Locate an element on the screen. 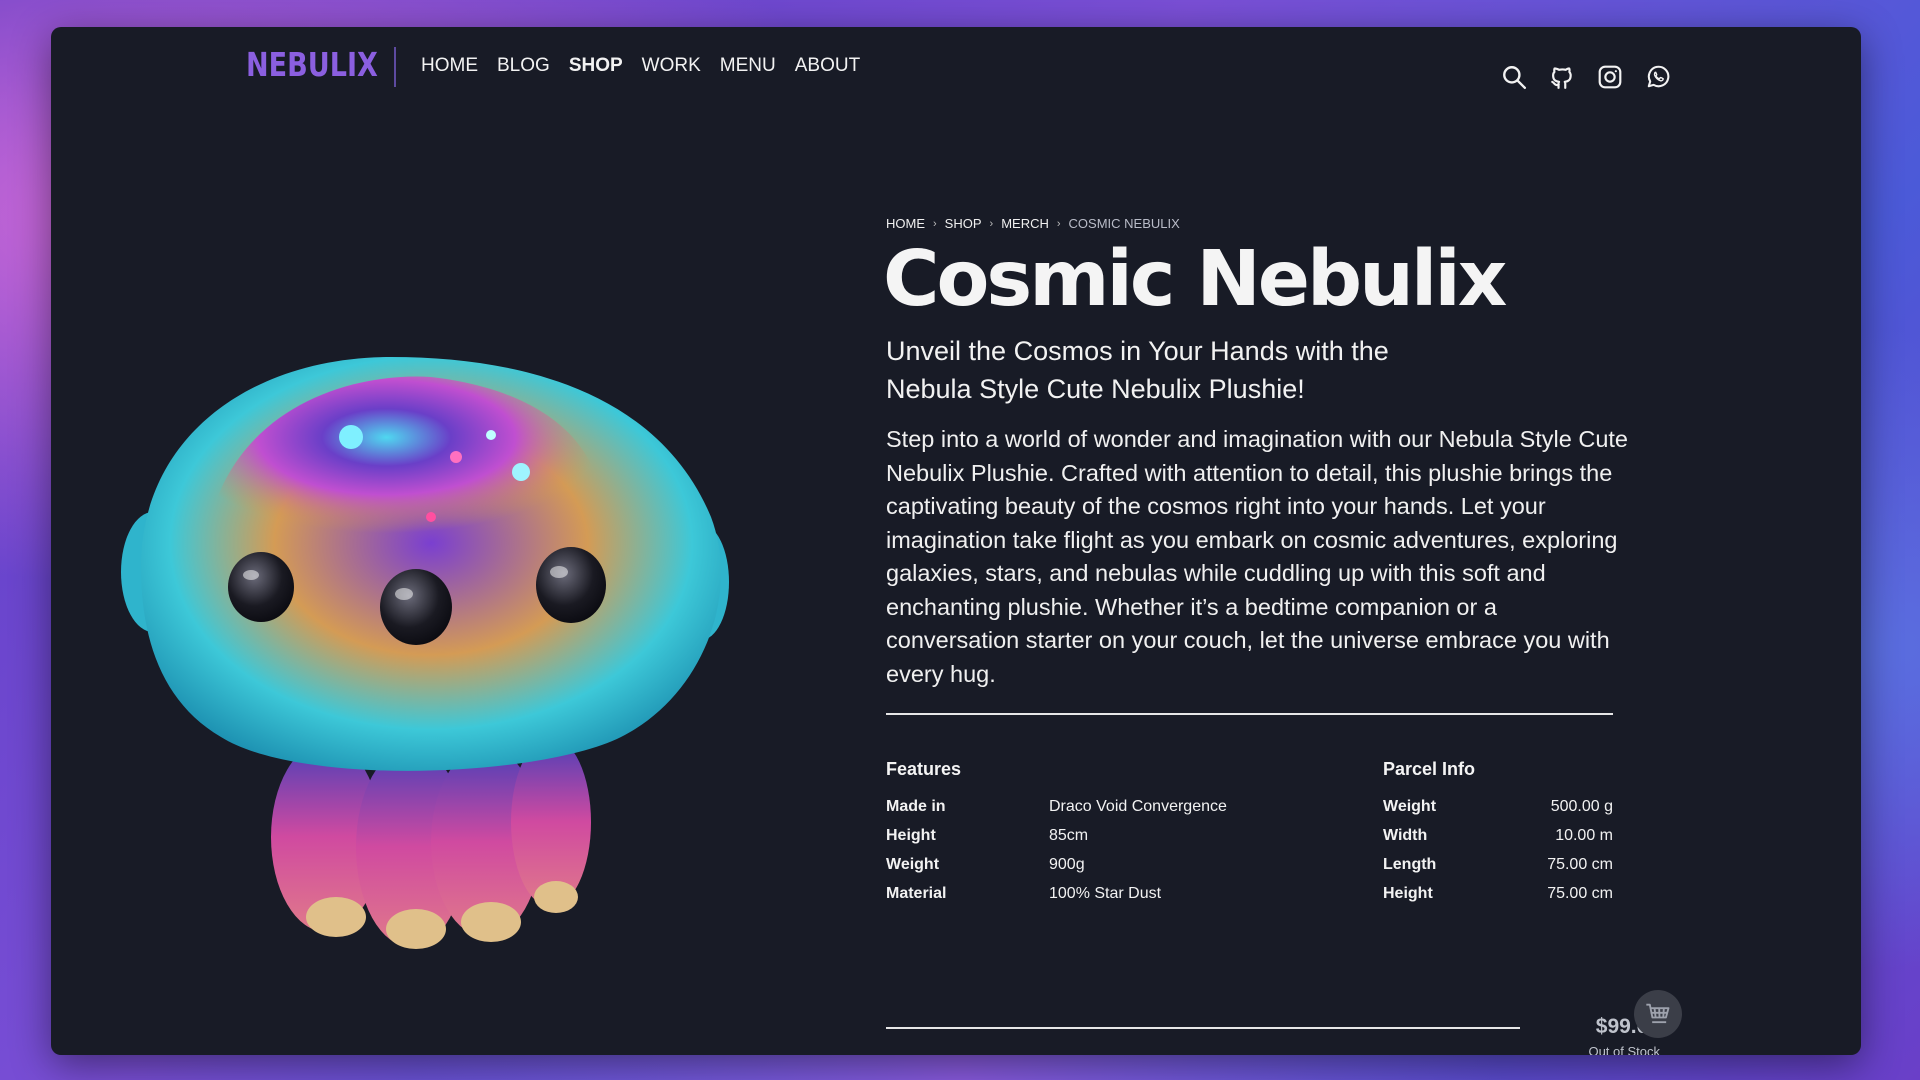 This screenshot has height=1080, width=1920. stock-status: Out of Stock is located at coordinates (1624, 1049).